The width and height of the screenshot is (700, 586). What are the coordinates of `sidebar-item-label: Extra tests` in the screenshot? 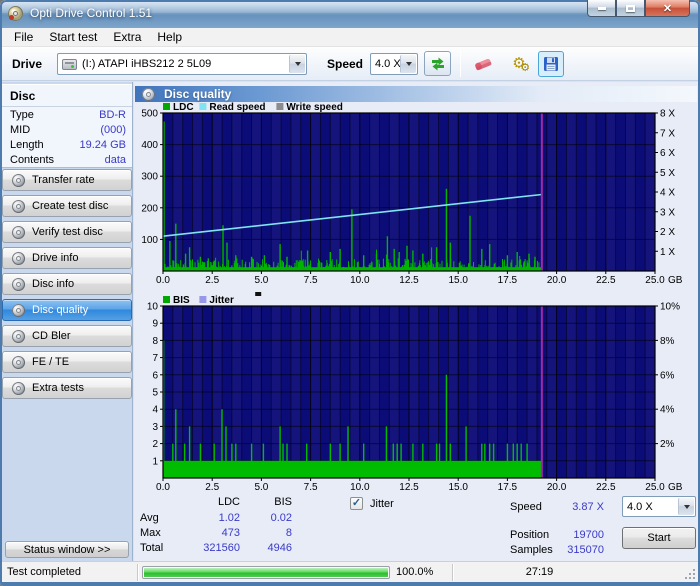 It's located at (58, 388).